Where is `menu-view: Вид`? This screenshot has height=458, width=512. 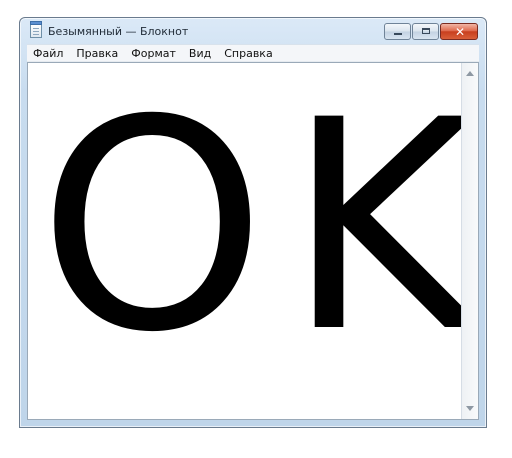 menu-view: Вид is located at coordinates (200, 53).